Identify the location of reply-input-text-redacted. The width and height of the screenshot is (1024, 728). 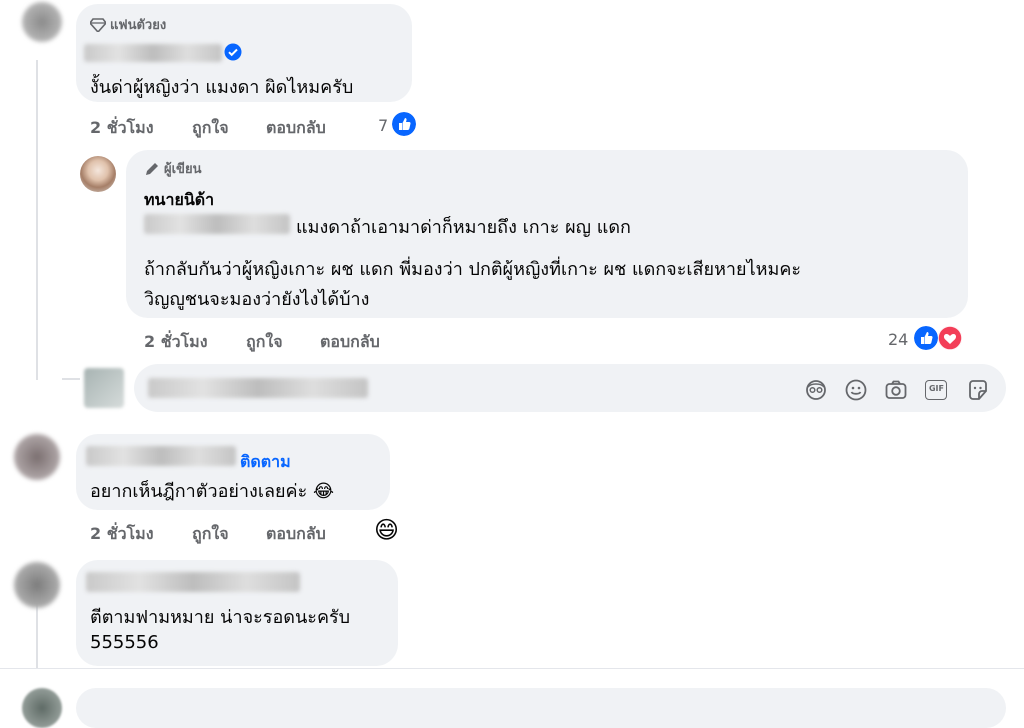
(258, 388).